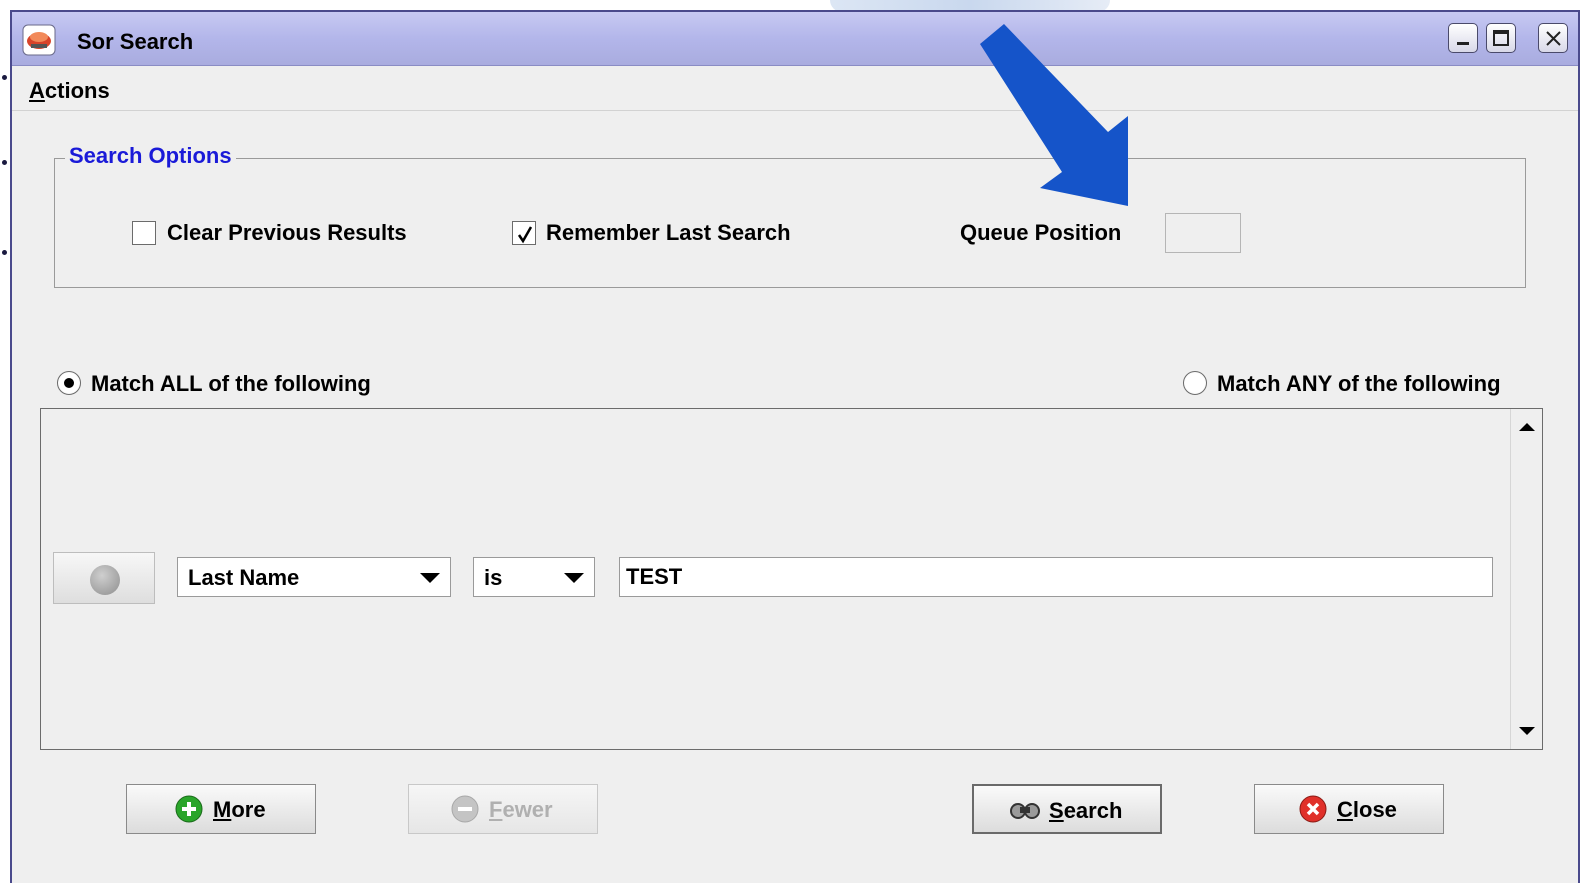 The image size is (1580, 883). Describe the element at coordinates (1527, 427) in the screenshot. I see `scroll-up-icon` at that location.